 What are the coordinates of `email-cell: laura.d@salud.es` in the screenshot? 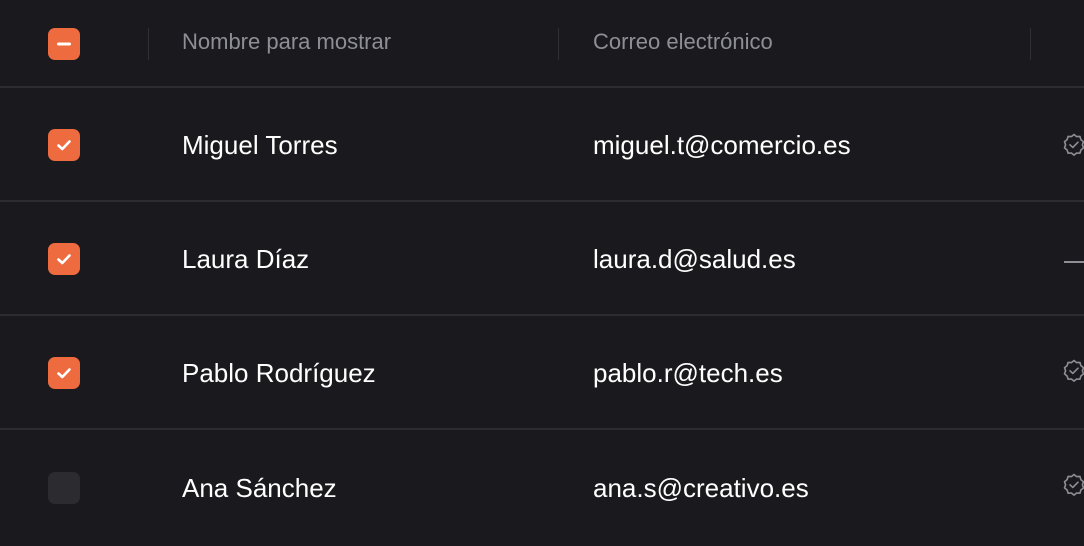 It's located at (694, 259).